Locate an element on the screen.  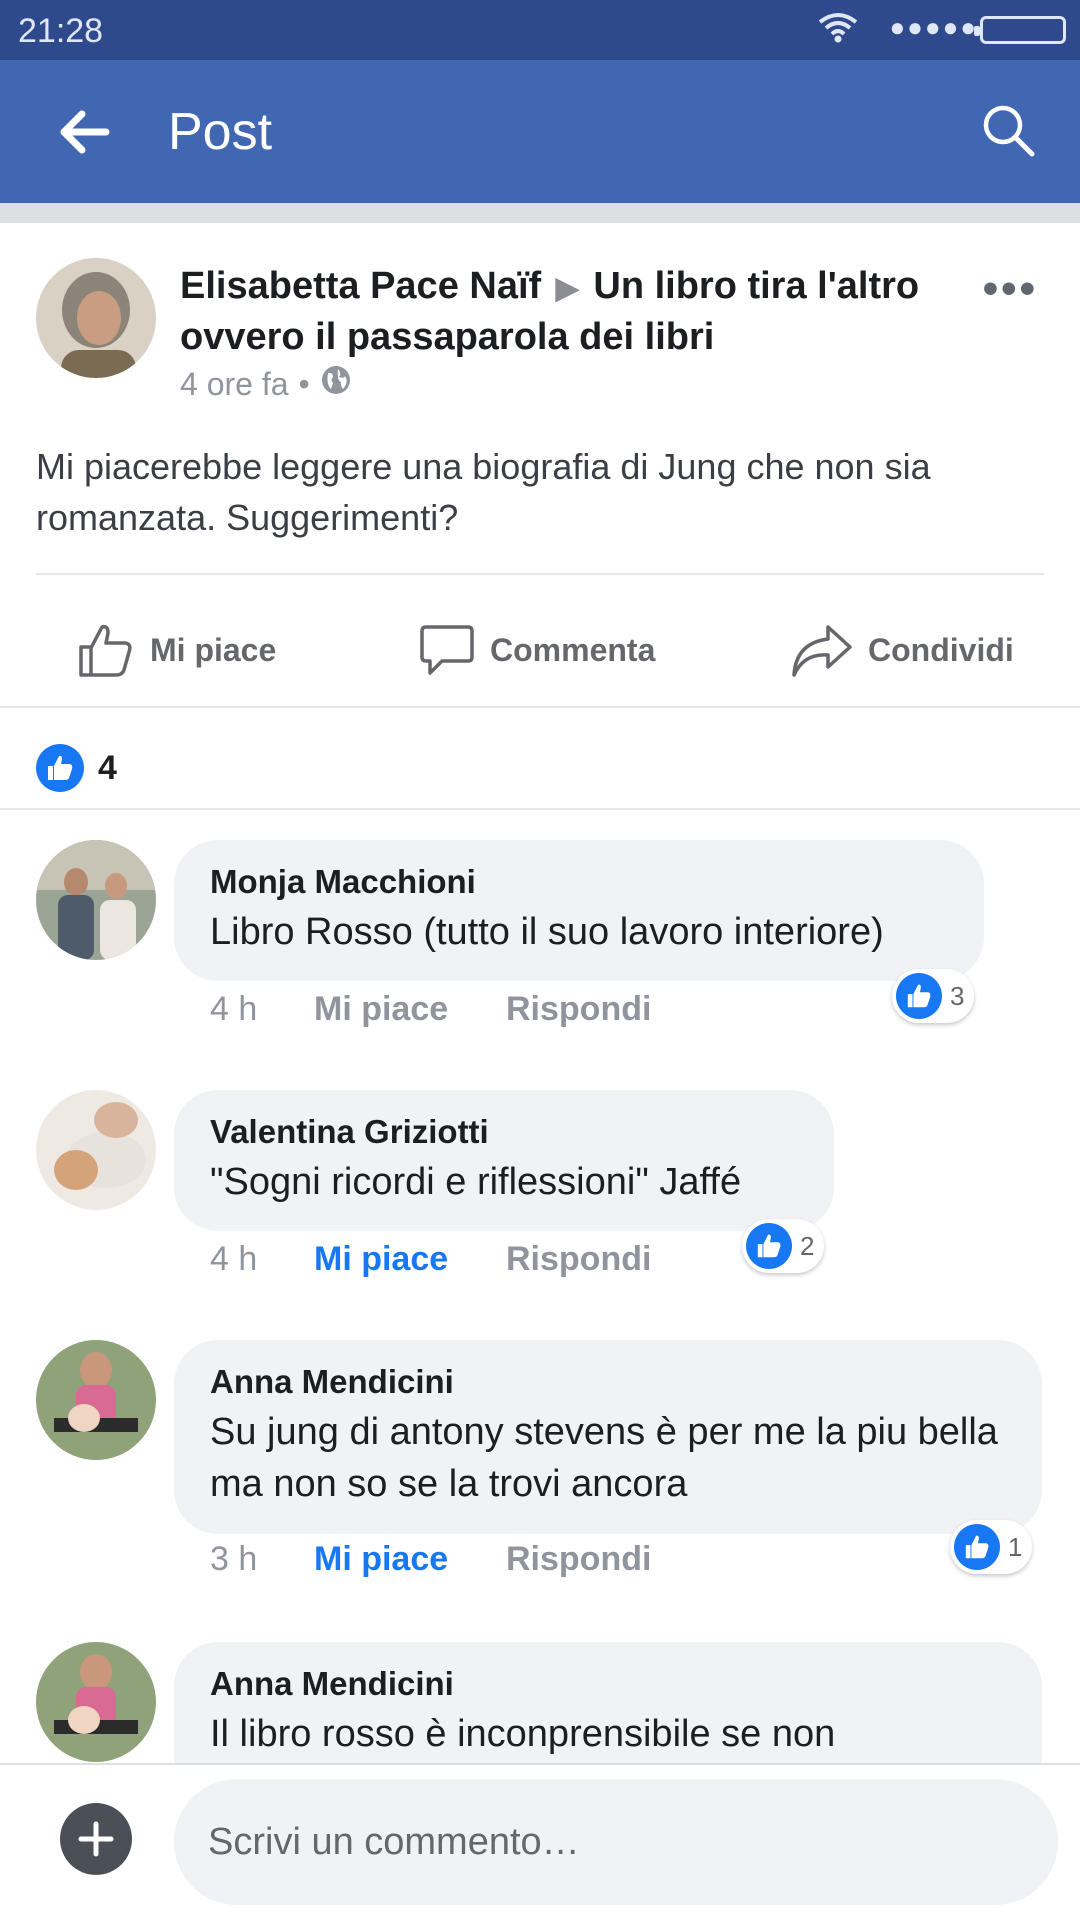
arrow-left-icon is located at coordinates (84, 132).